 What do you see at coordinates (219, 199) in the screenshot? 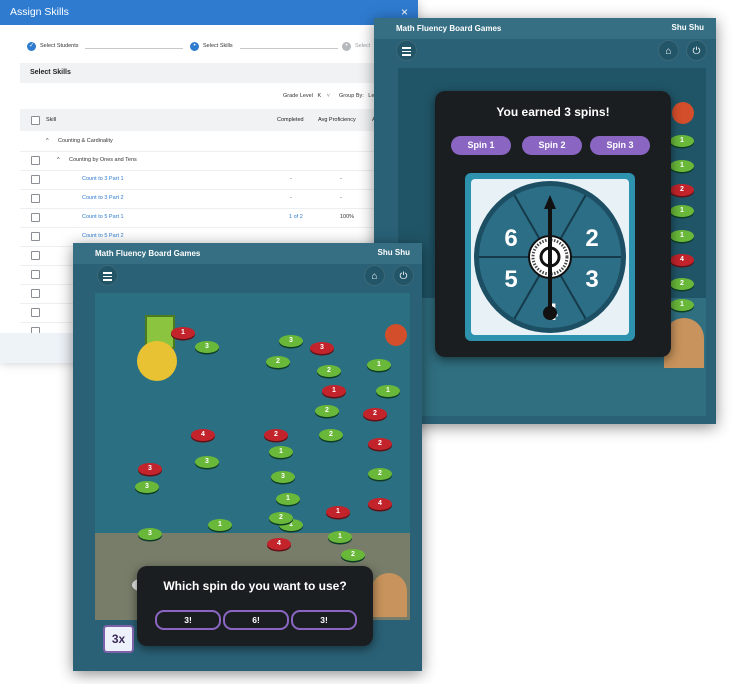
I see `table-row: Count to 3 Part 2 - -` at bounding box center [219, 199].